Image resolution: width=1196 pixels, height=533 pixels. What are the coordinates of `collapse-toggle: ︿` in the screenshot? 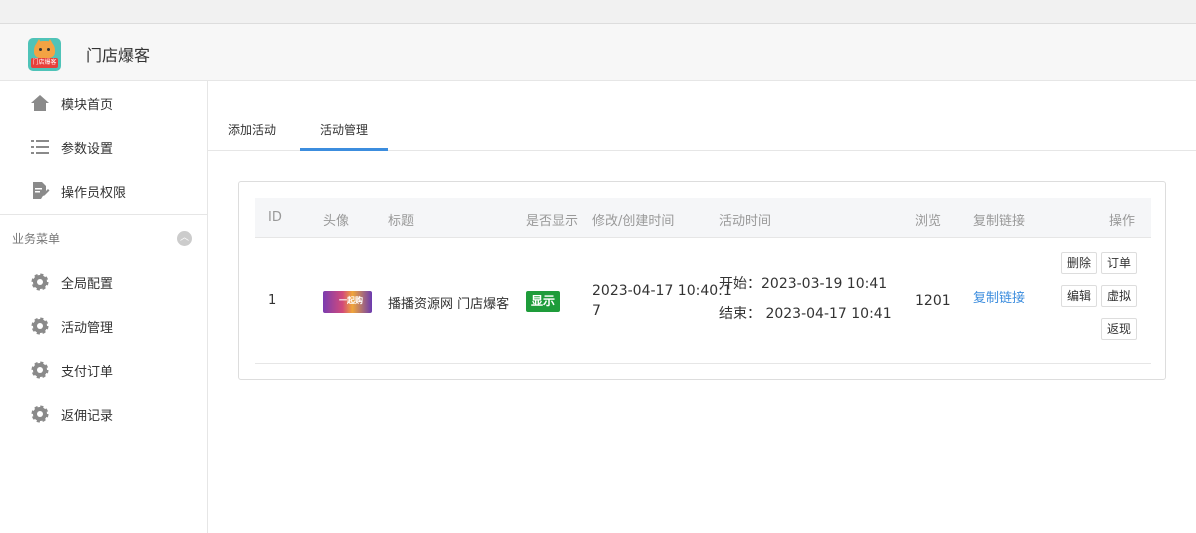 It's located at (184, 238).